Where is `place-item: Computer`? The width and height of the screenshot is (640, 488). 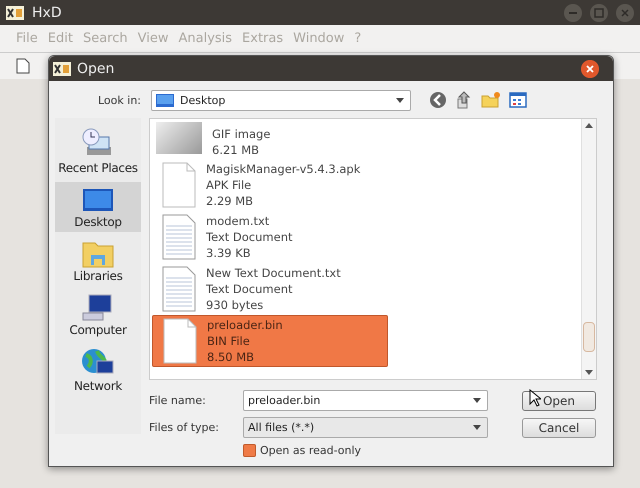
place-item: Computer is located at coordinates (98, 315).